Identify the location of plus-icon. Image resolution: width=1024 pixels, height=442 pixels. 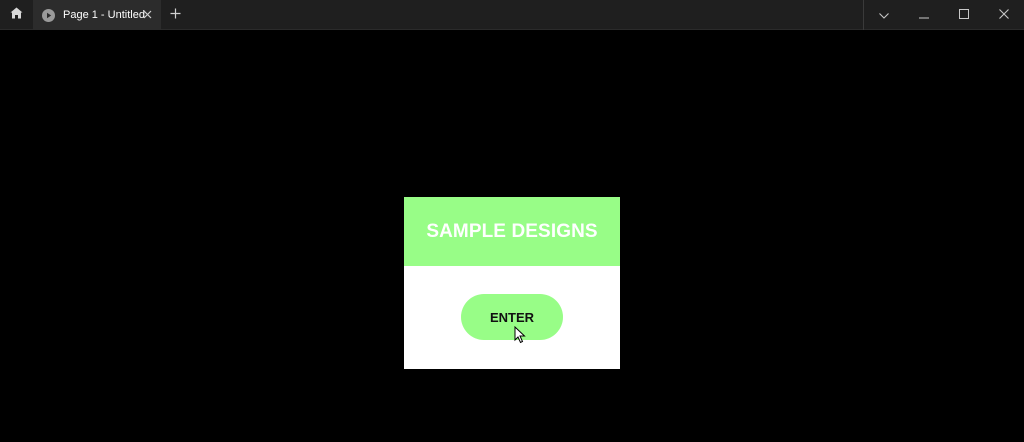
(175, 15).